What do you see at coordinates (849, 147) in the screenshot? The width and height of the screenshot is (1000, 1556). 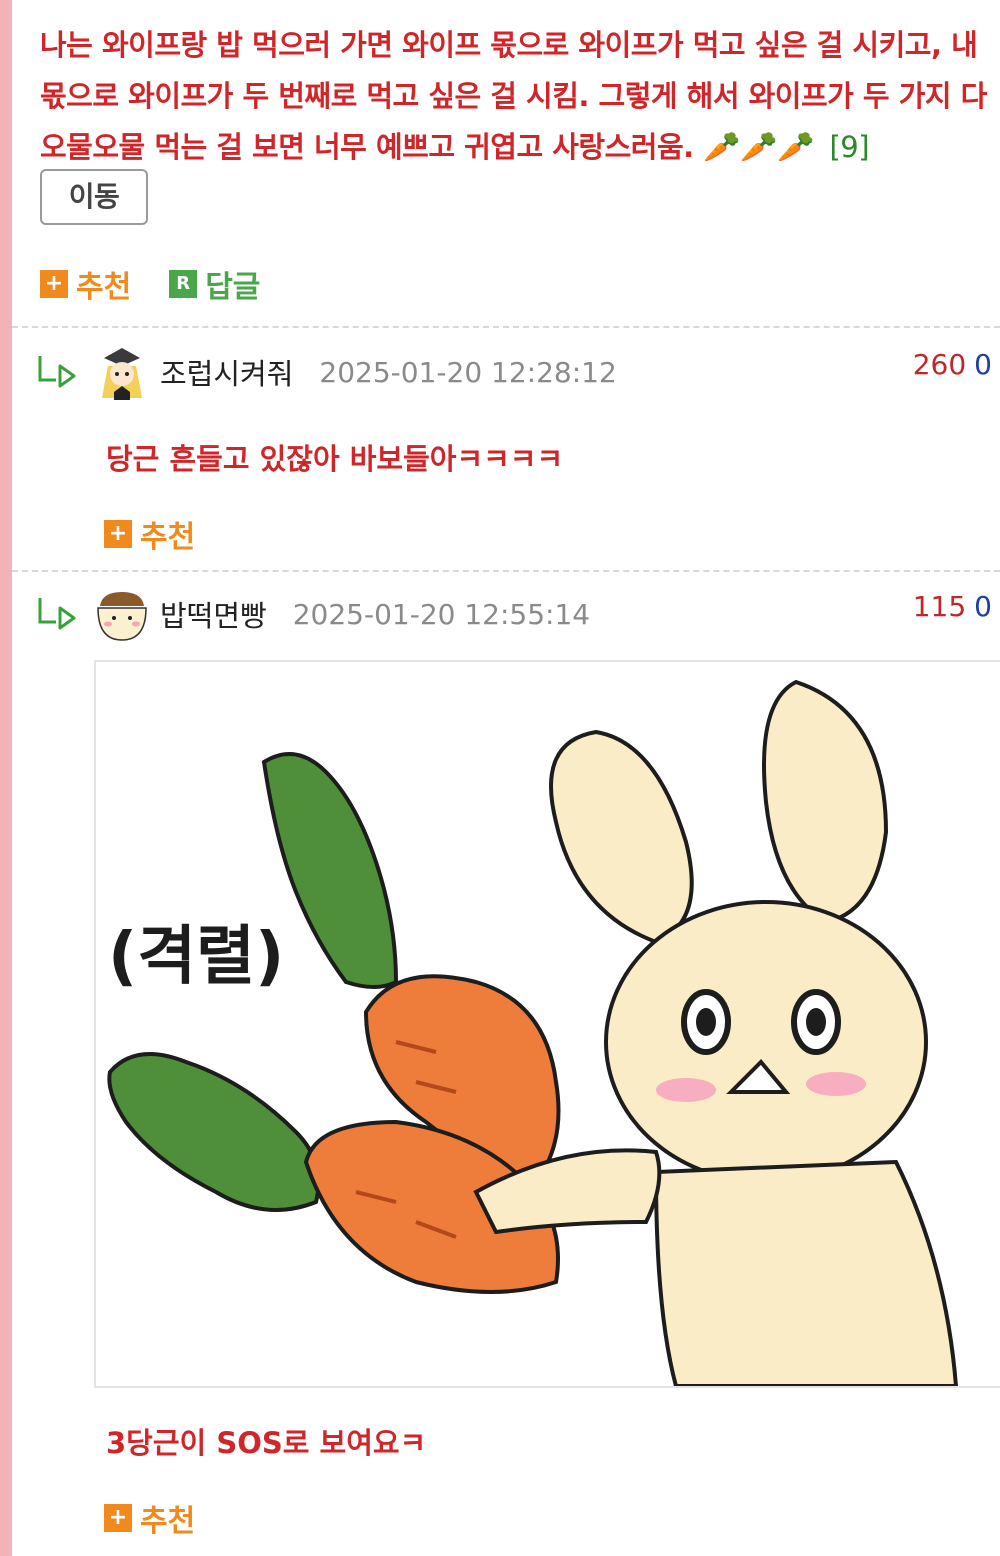 I see `reply-count: [9]` at bounding box center [849, 147].